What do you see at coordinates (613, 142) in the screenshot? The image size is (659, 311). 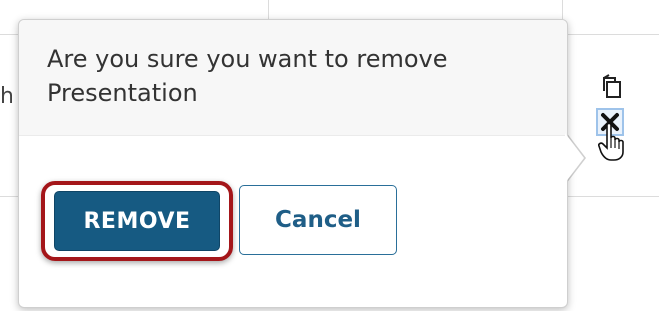 I see `hand-pointer-cursor-icon` at bounding box center [613, 142].